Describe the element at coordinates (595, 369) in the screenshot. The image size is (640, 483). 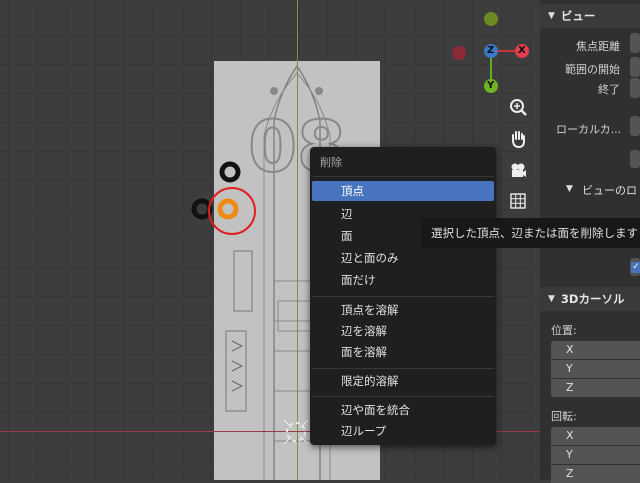
I see `location-y-field: Y` at that location.